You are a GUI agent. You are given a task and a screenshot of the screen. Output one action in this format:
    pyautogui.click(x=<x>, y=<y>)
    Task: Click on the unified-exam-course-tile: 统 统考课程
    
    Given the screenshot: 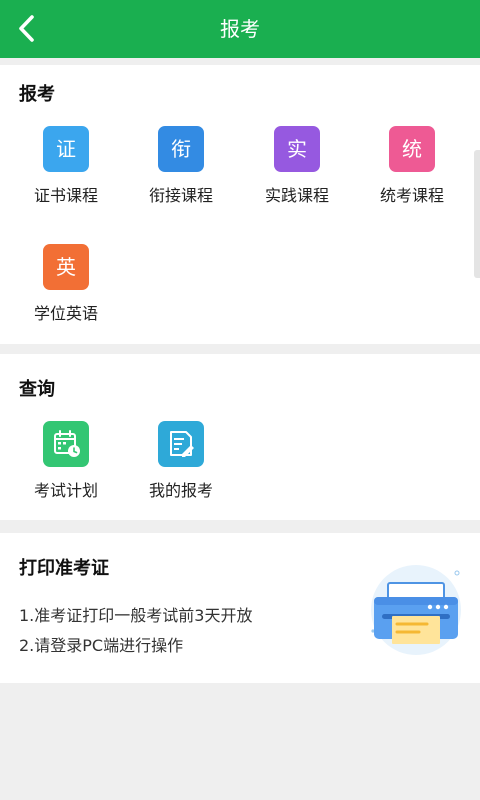 What is the action you would take?
    pyautogui.click(x=412, y=171)
    